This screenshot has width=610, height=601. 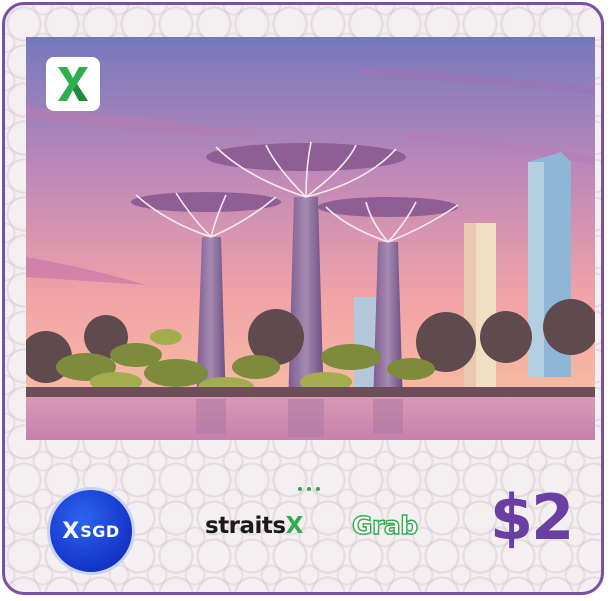 What do you see at coordinates (100, 531) in the screenshot?
I see `xsgd-label: SGD` at bounding box center [100, 531].